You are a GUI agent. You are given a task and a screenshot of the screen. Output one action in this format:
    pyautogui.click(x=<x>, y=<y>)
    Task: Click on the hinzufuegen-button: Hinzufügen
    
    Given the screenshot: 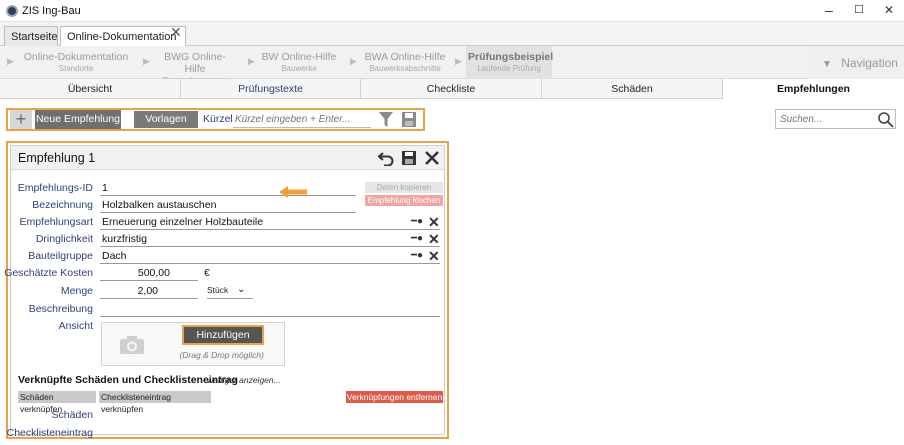 What is the action you would take?
    pyautogui.click(x=223, y=335)
    